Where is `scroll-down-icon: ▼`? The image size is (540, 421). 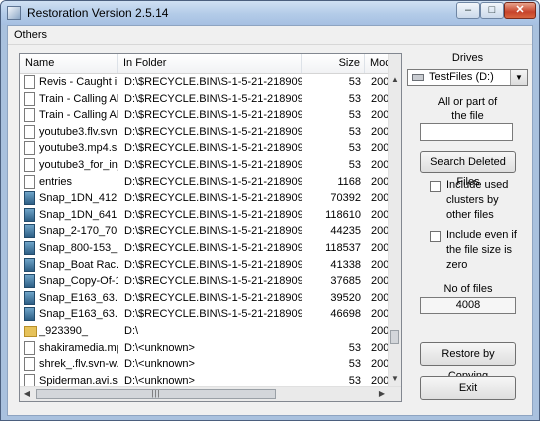 scroll-down-icon: ▼ is located at coordinates (395, 379).